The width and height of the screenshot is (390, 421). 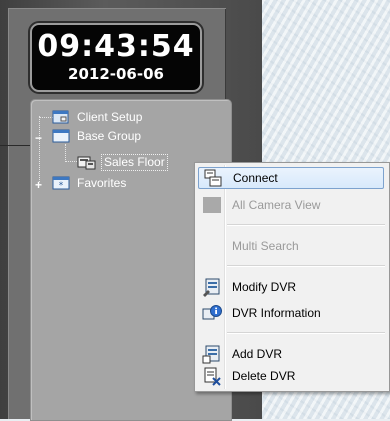 I want to click on expand-toggle: +, so click(x=38, y=185).